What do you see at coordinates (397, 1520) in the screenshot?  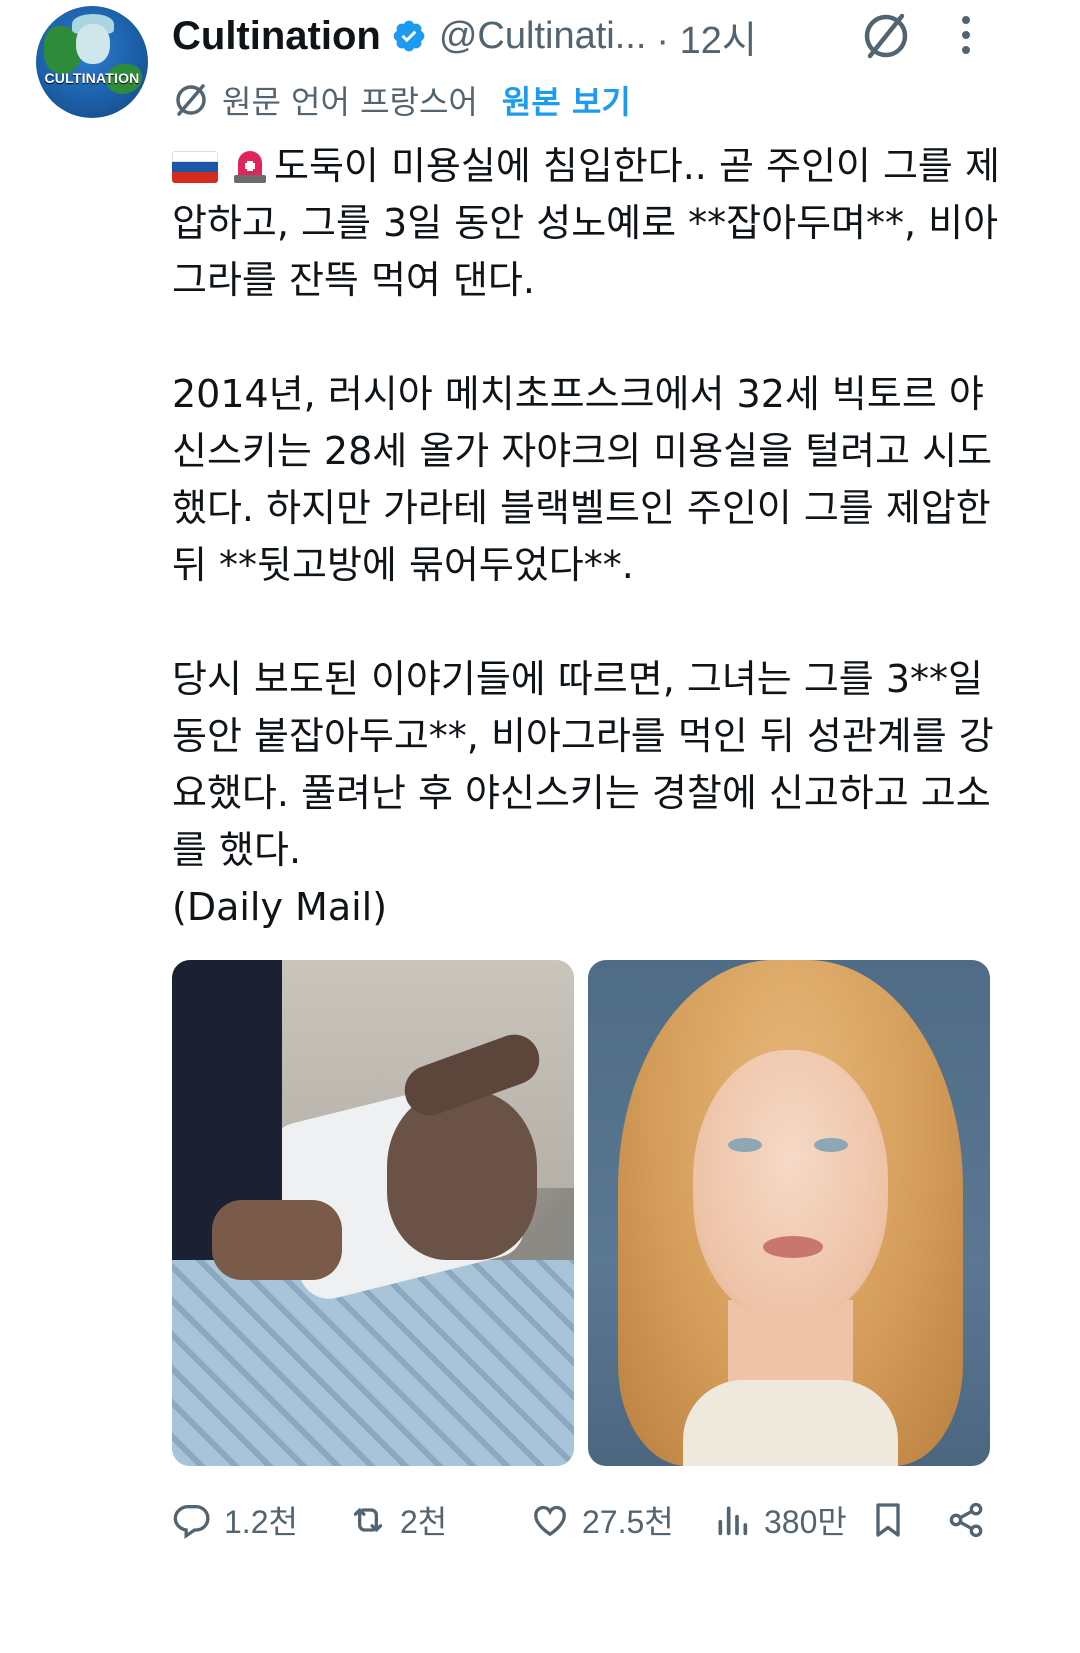 I see `retweet-button: 2천` at bounding box center [397, 1520].